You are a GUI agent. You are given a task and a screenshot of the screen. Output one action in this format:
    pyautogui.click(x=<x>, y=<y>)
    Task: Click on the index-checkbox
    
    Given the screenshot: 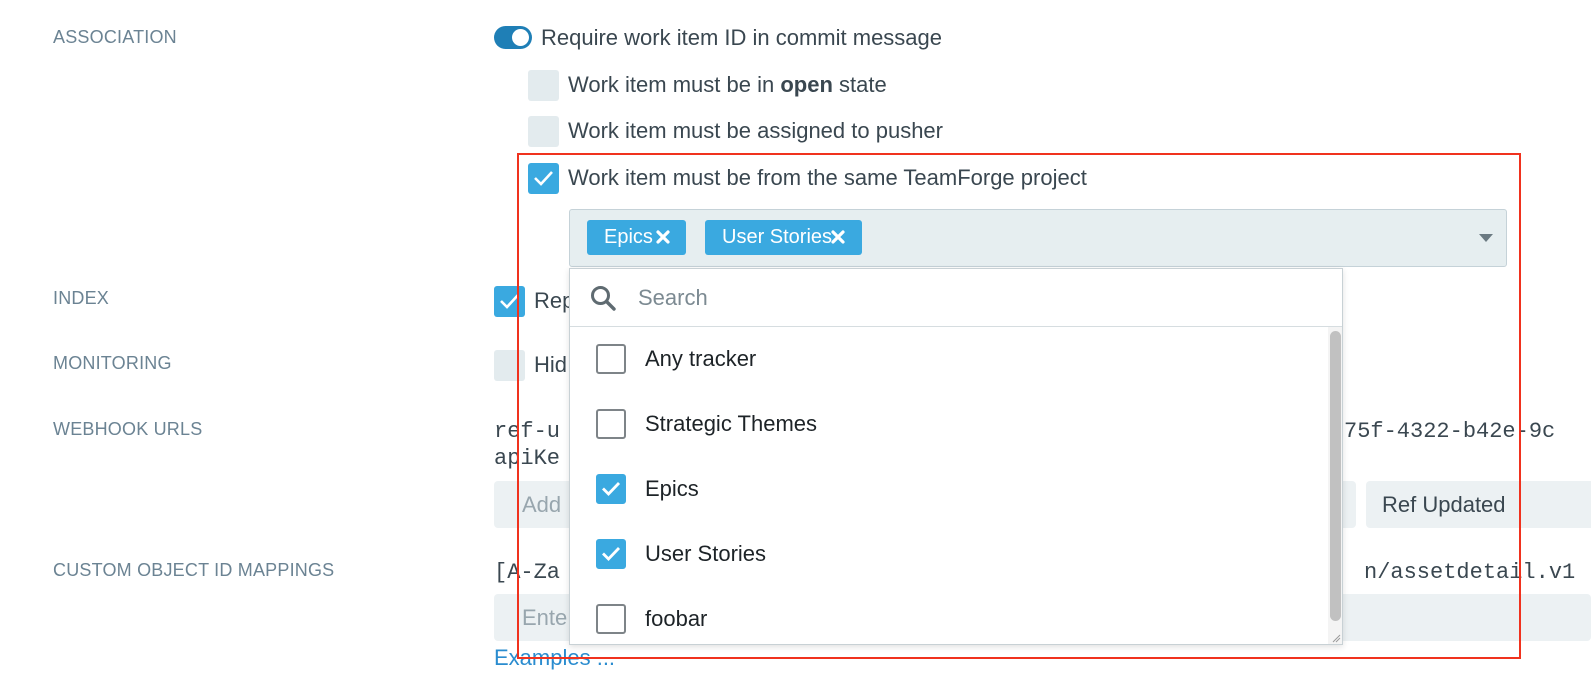 What is the action you would take?
    pyautogui.click(x=509, y=301)
    